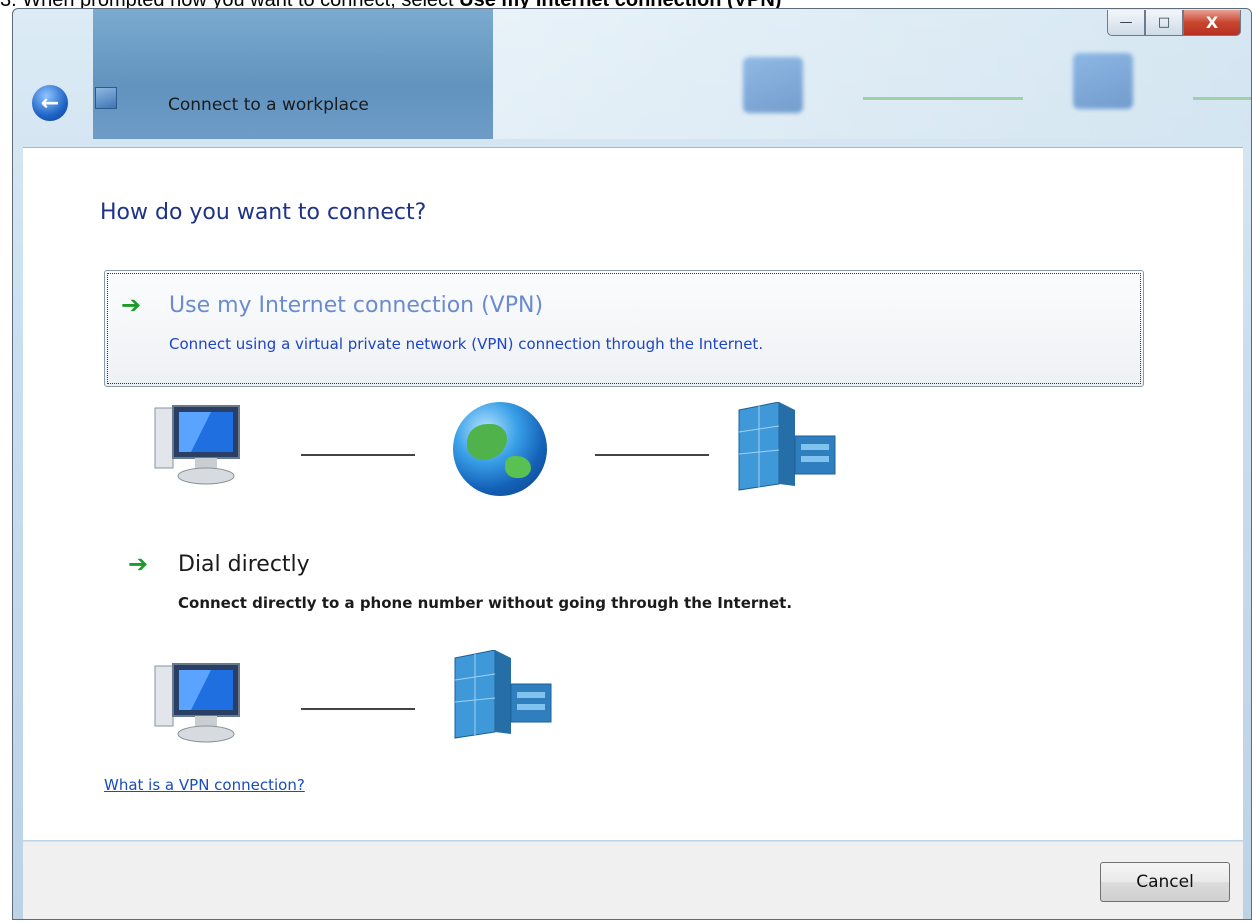 This screenshot has height=923, width=1252. Describe the element at coordinates (244, 564) in the screenshot. I see `option-dial-title: Dial directly` at that location.